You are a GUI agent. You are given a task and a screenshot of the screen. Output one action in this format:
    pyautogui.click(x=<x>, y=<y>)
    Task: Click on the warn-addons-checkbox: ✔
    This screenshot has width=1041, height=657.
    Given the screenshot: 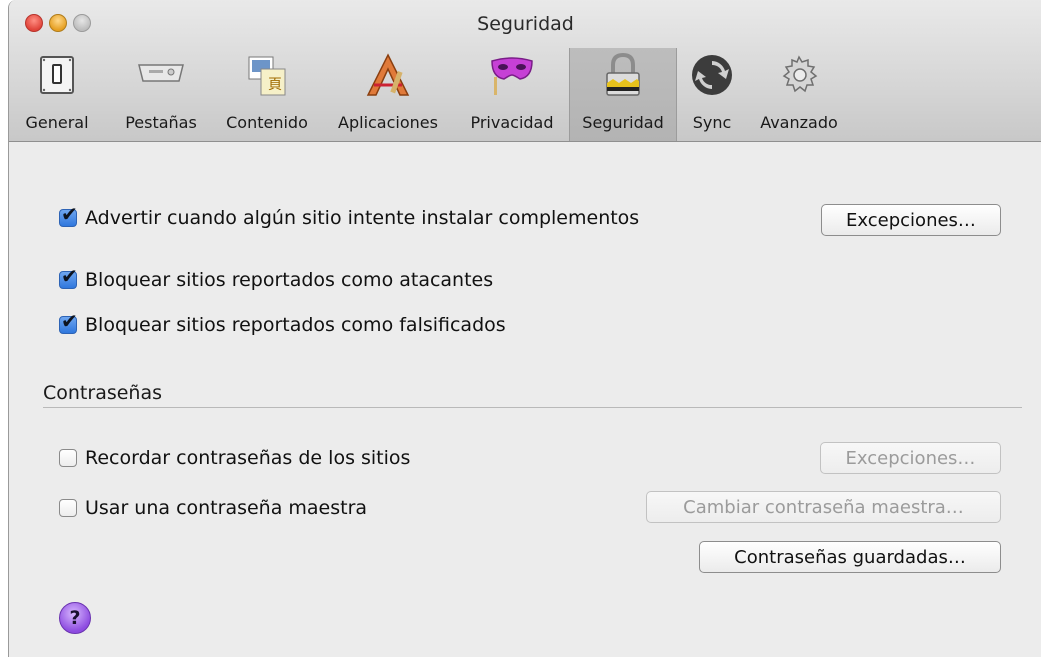 What is the action you would take?
    pyautogui.click(x=68, y=215)
    